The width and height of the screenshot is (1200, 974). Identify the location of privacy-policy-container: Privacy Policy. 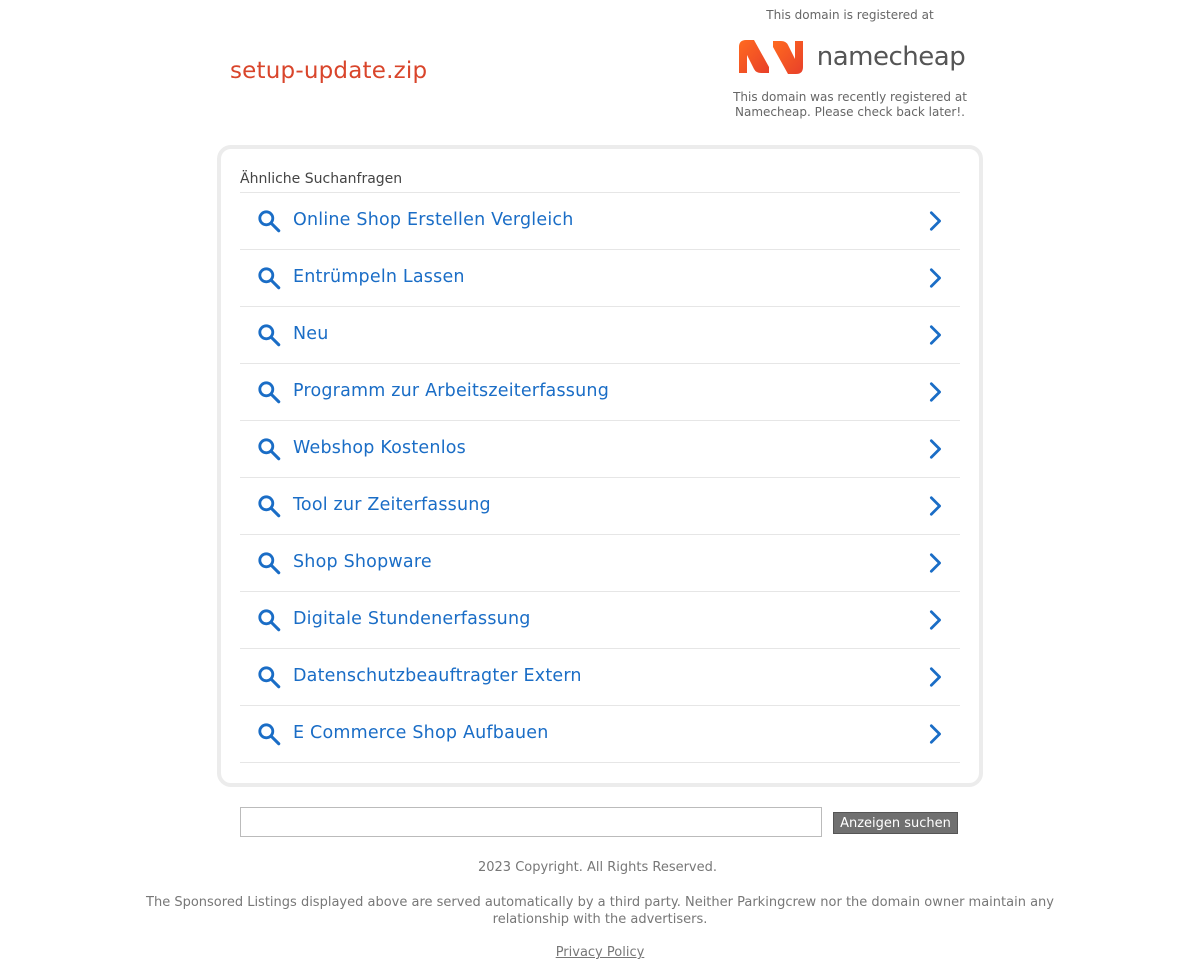
(600, 952).